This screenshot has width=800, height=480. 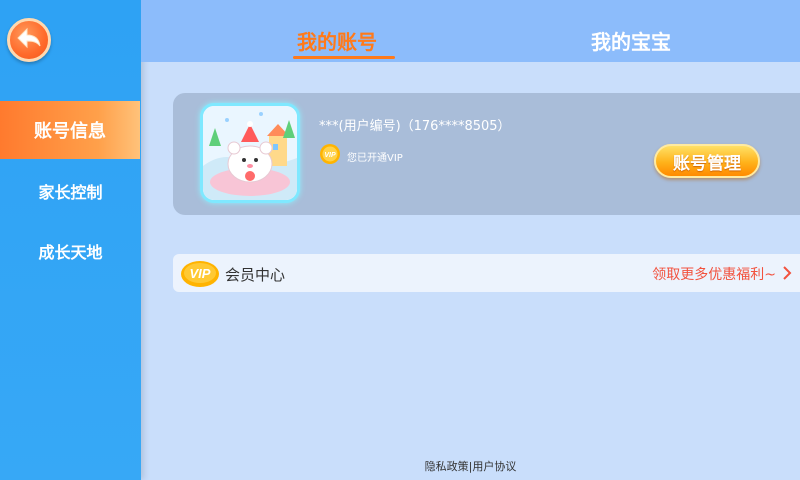 I want to click on tab-bar: 我的账号 我的宝宝, so click(x=470, y=31).